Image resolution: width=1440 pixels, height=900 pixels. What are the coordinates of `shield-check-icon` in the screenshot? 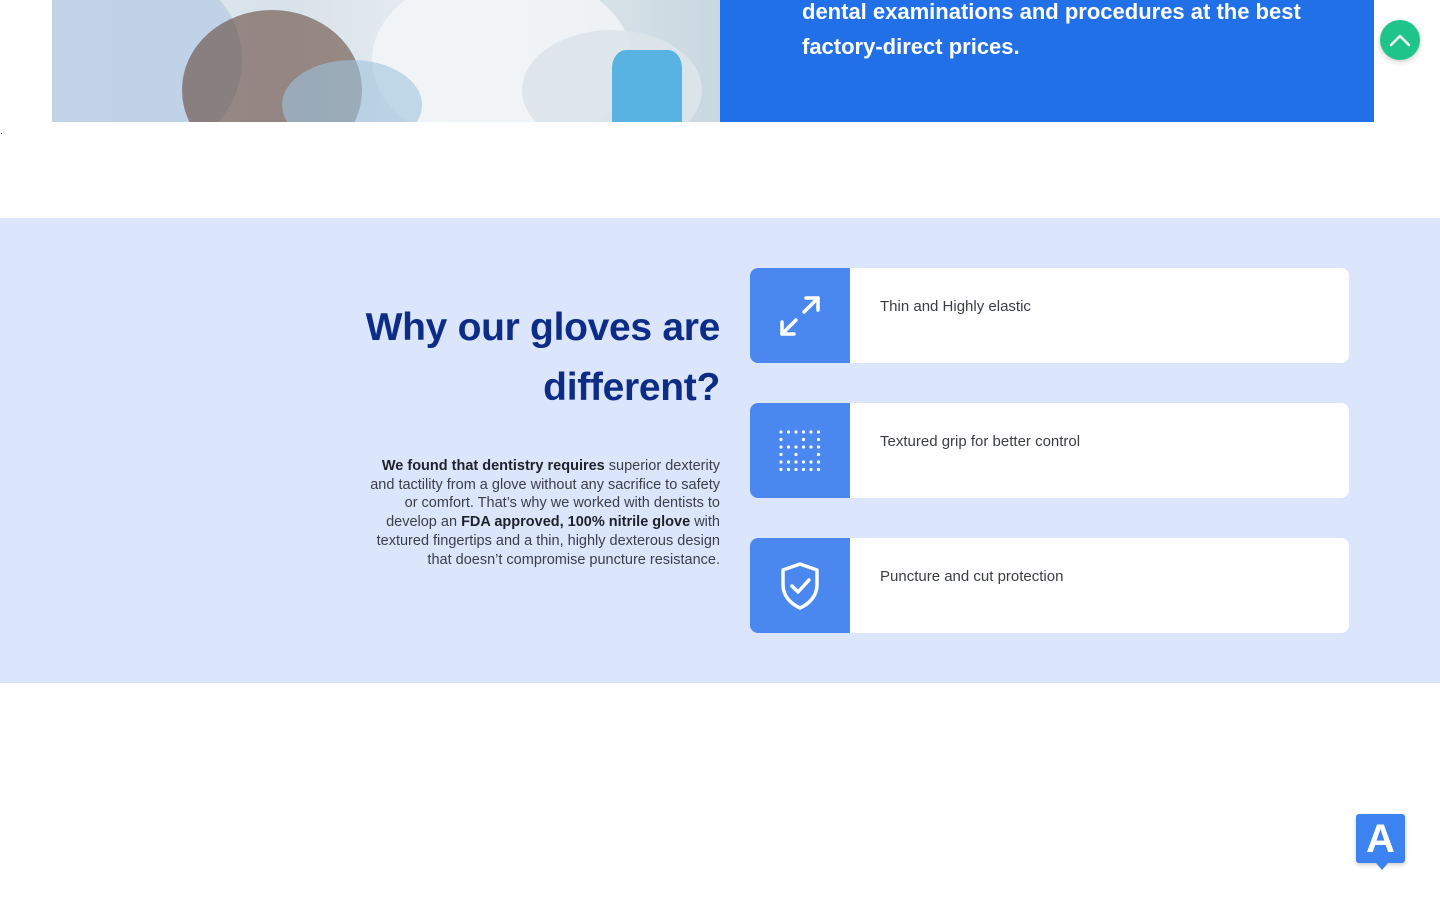 It's located at (800, 585).